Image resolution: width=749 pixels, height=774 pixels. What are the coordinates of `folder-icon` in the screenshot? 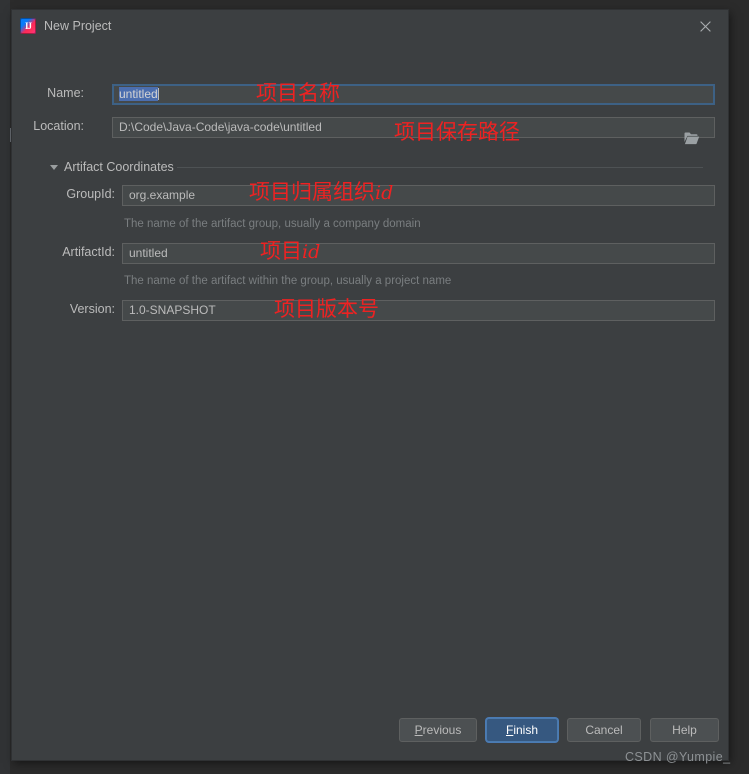 It's located at (692, 138).